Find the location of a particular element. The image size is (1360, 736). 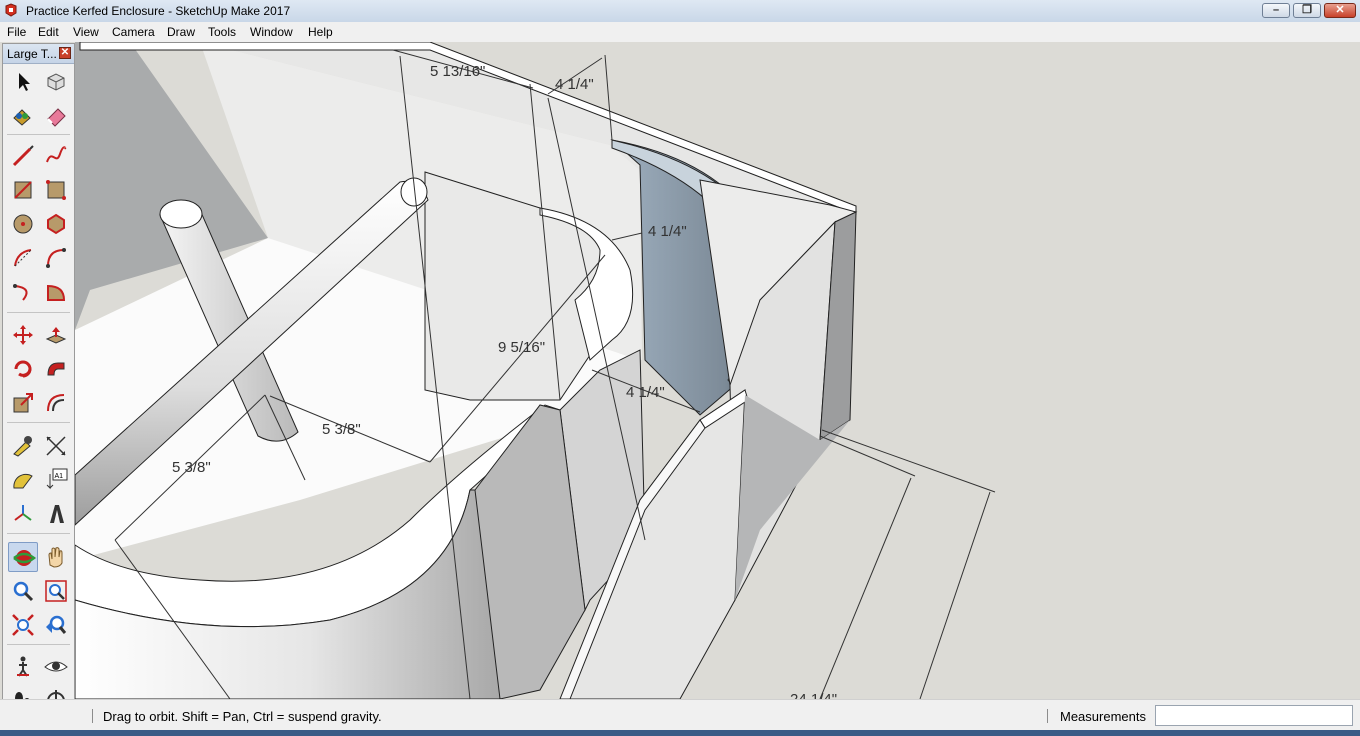

polygon-icon is located at coordinates (56, 224).